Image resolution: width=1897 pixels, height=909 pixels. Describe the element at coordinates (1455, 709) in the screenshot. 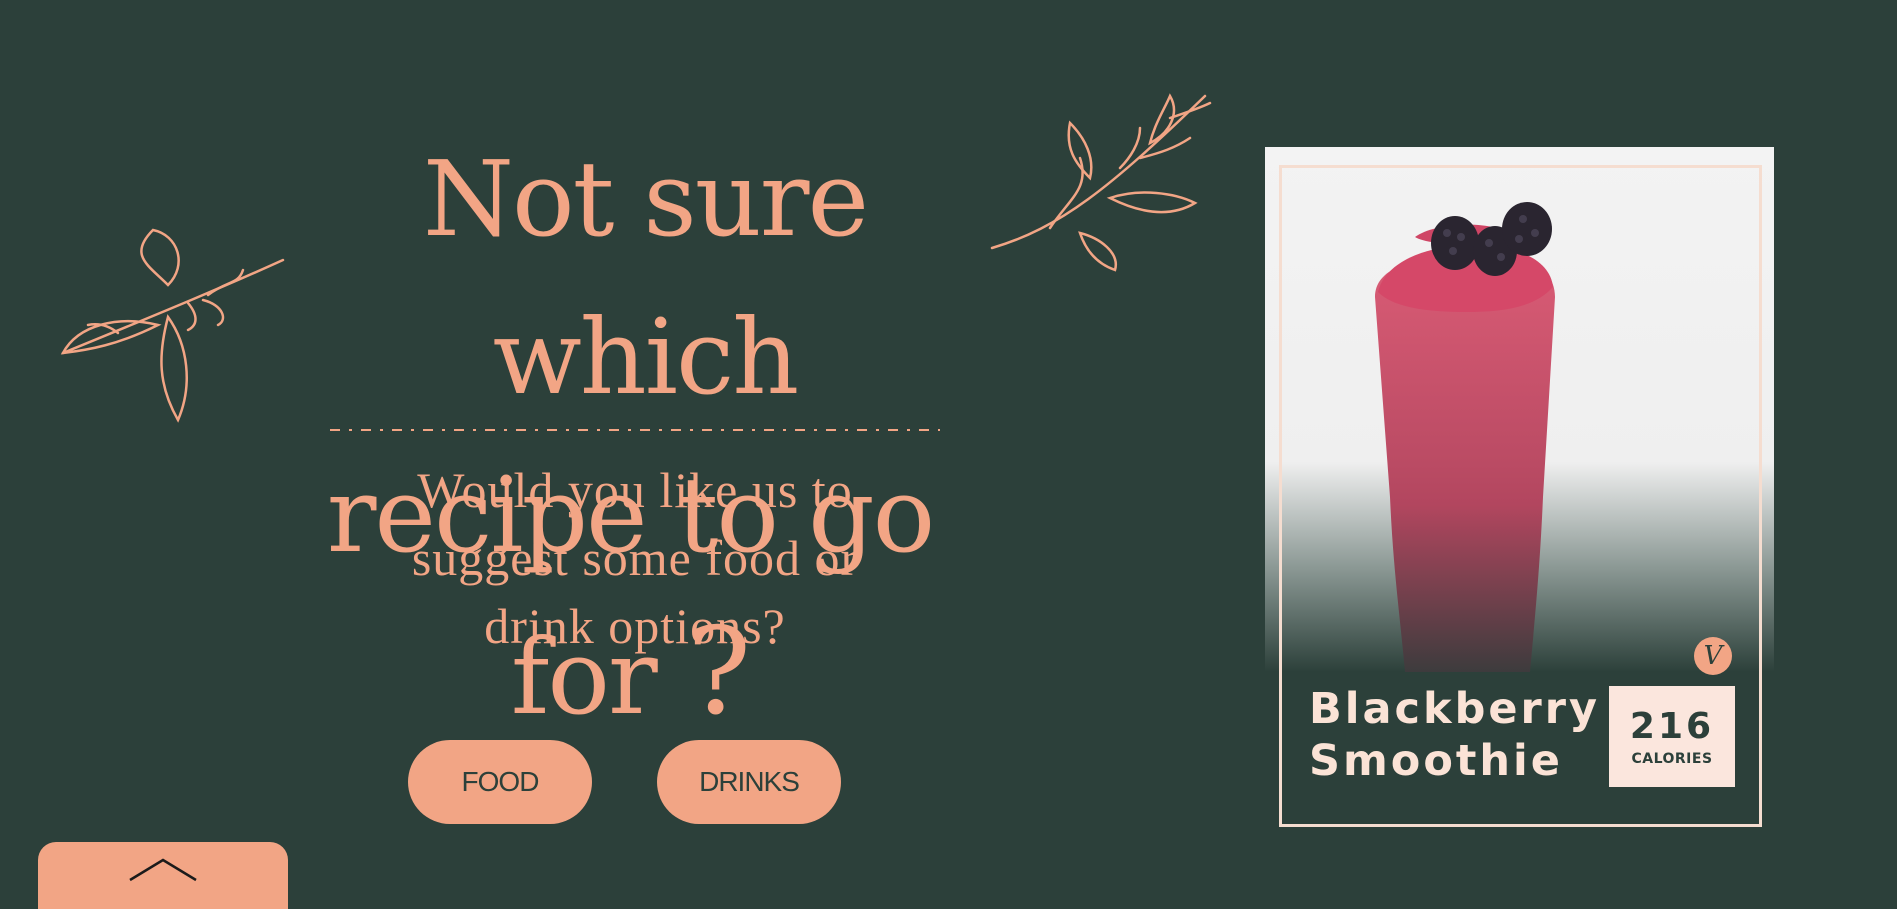

I see `recipe-name-line-1: Blackberry` at that location.